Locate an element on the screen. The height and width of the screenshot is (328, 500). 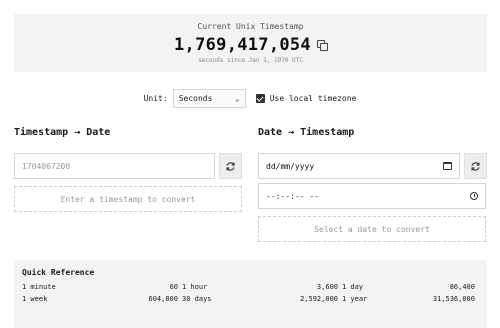
date-to-timestamp-title: Date → Timestamp is located at coordinates (306, 132).